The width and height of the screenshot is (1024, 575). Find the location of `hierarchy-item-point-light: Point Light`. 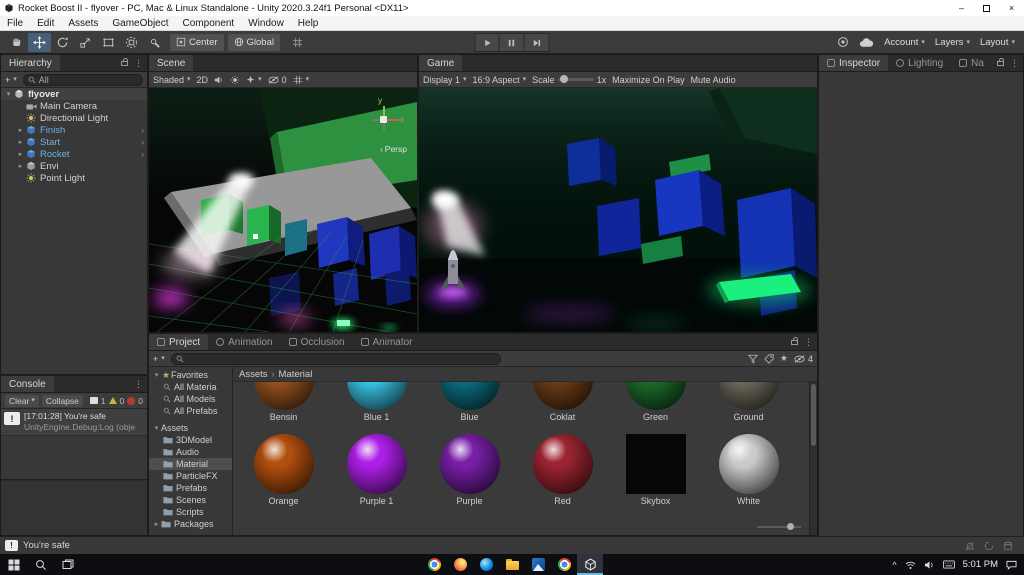

hierarchy-item-point-light: Point Light is located at coordinates (74, 178).